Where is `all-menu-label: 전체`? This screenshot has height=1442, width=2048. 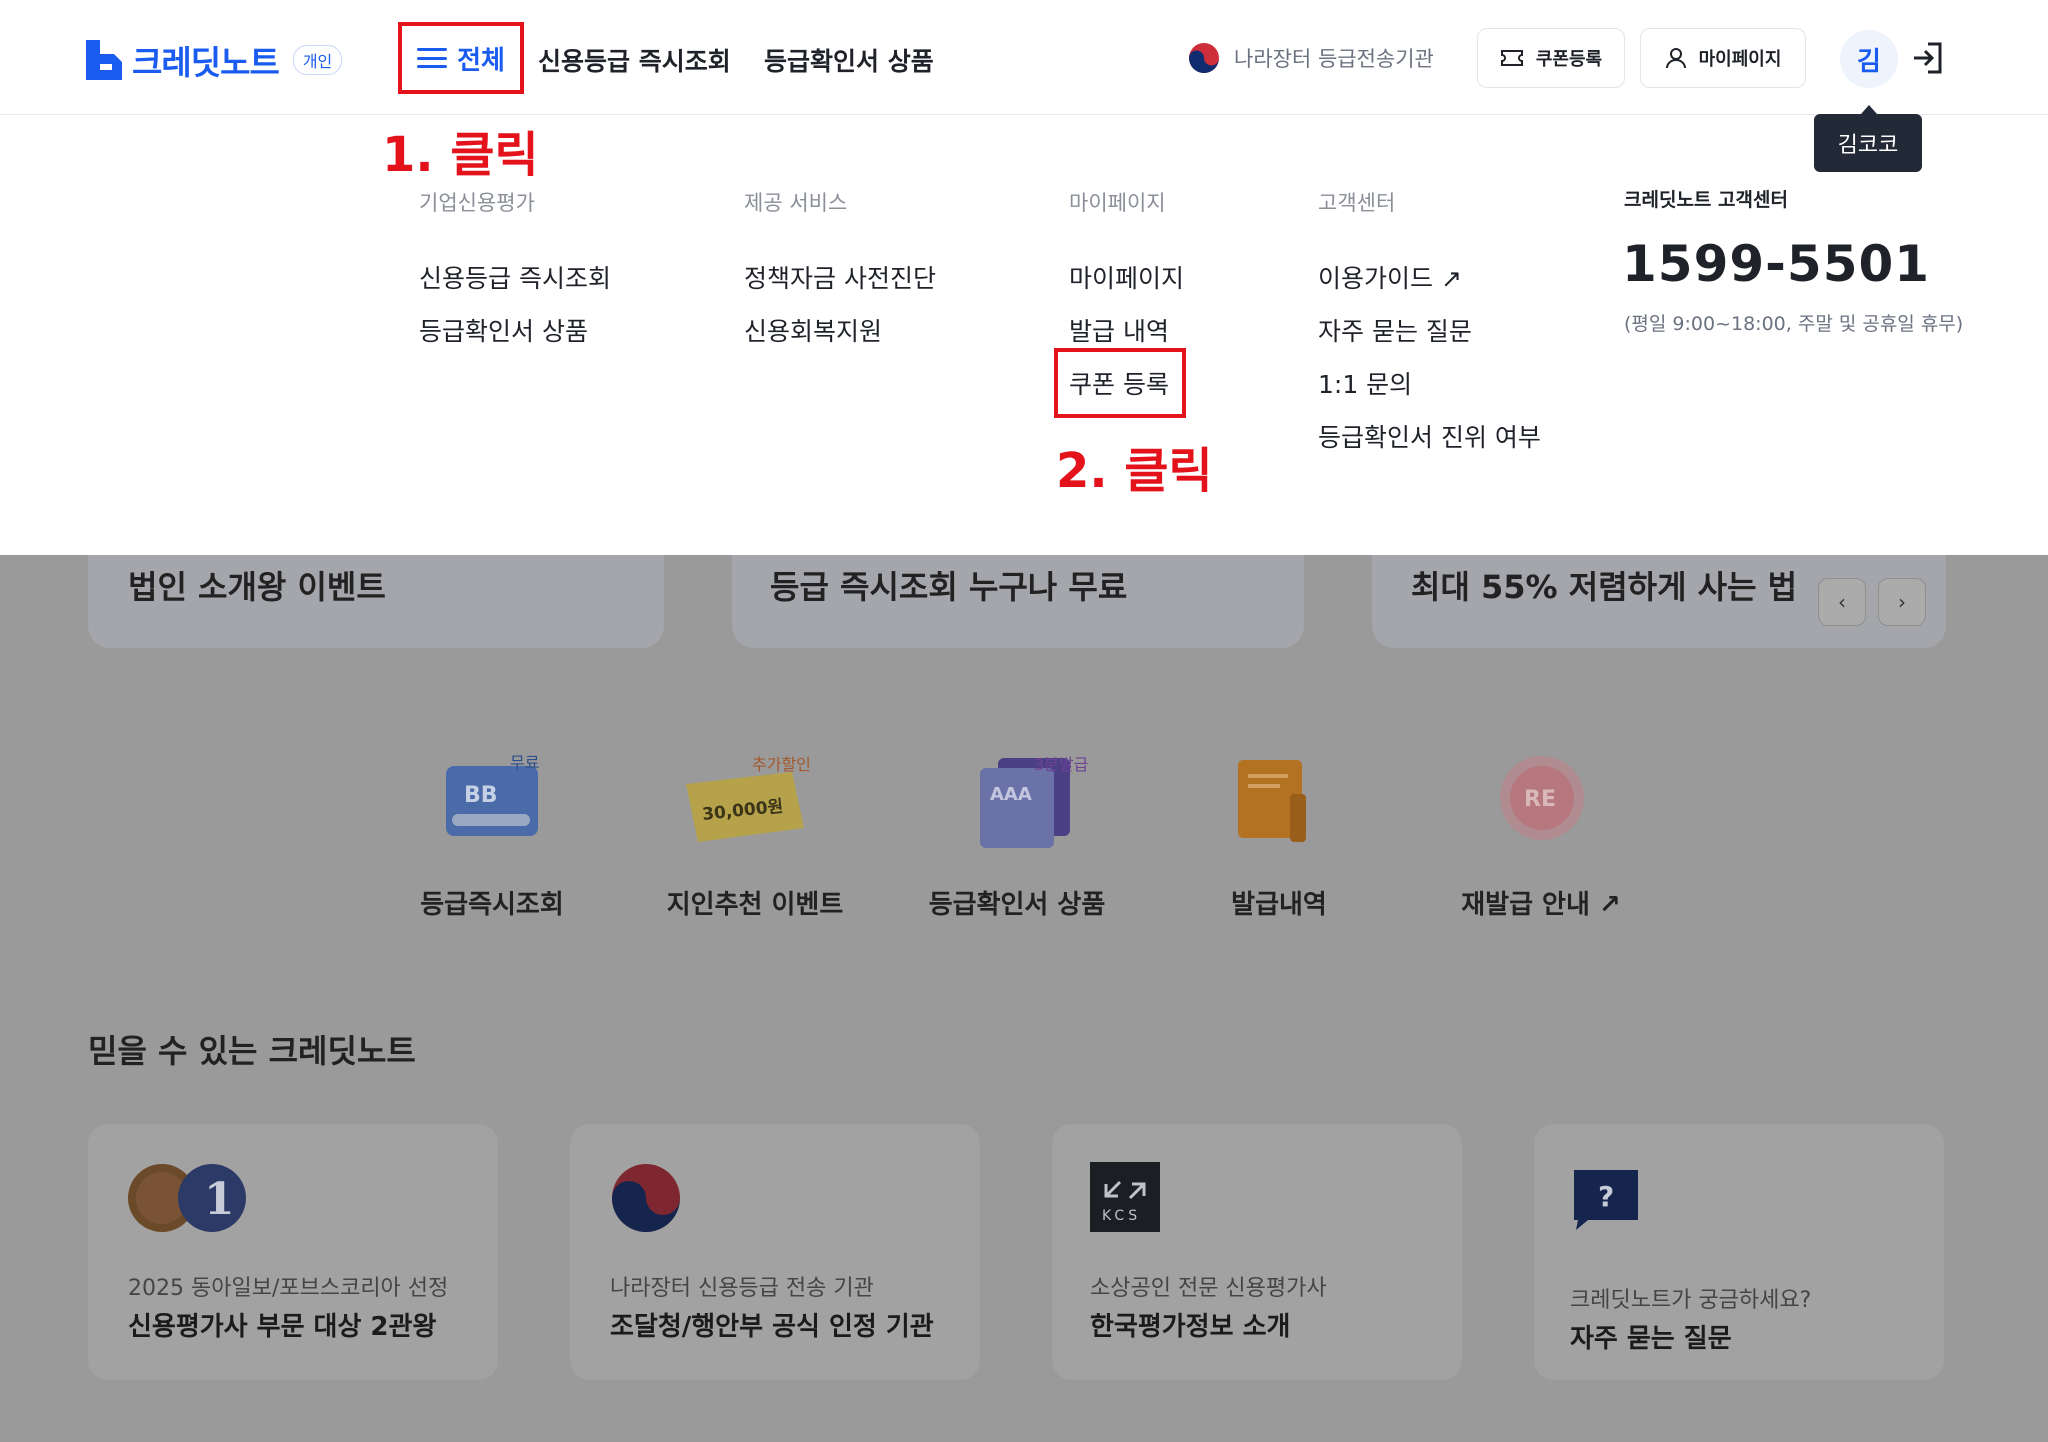
all-menu-label: 전체 is located at coordinates (481, 60).